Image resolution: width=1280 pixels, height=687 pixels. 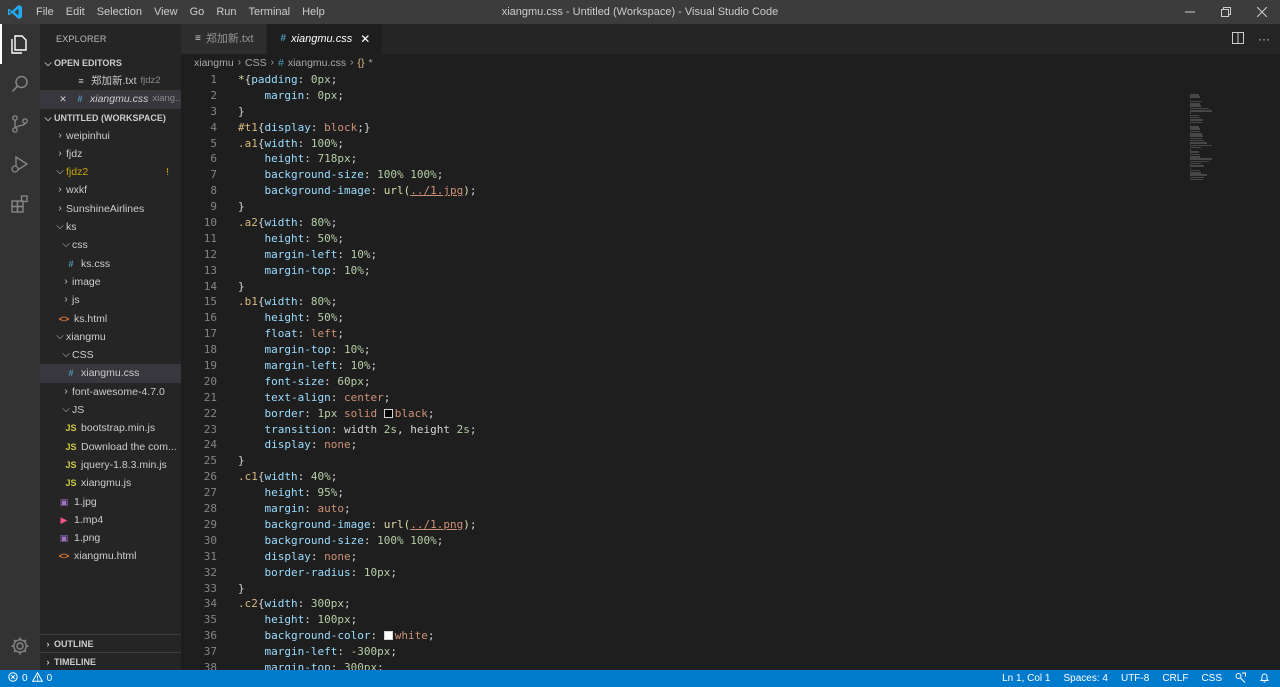 I want to click on tree-file: ▣ 1.png, so click(x=110, y=538).